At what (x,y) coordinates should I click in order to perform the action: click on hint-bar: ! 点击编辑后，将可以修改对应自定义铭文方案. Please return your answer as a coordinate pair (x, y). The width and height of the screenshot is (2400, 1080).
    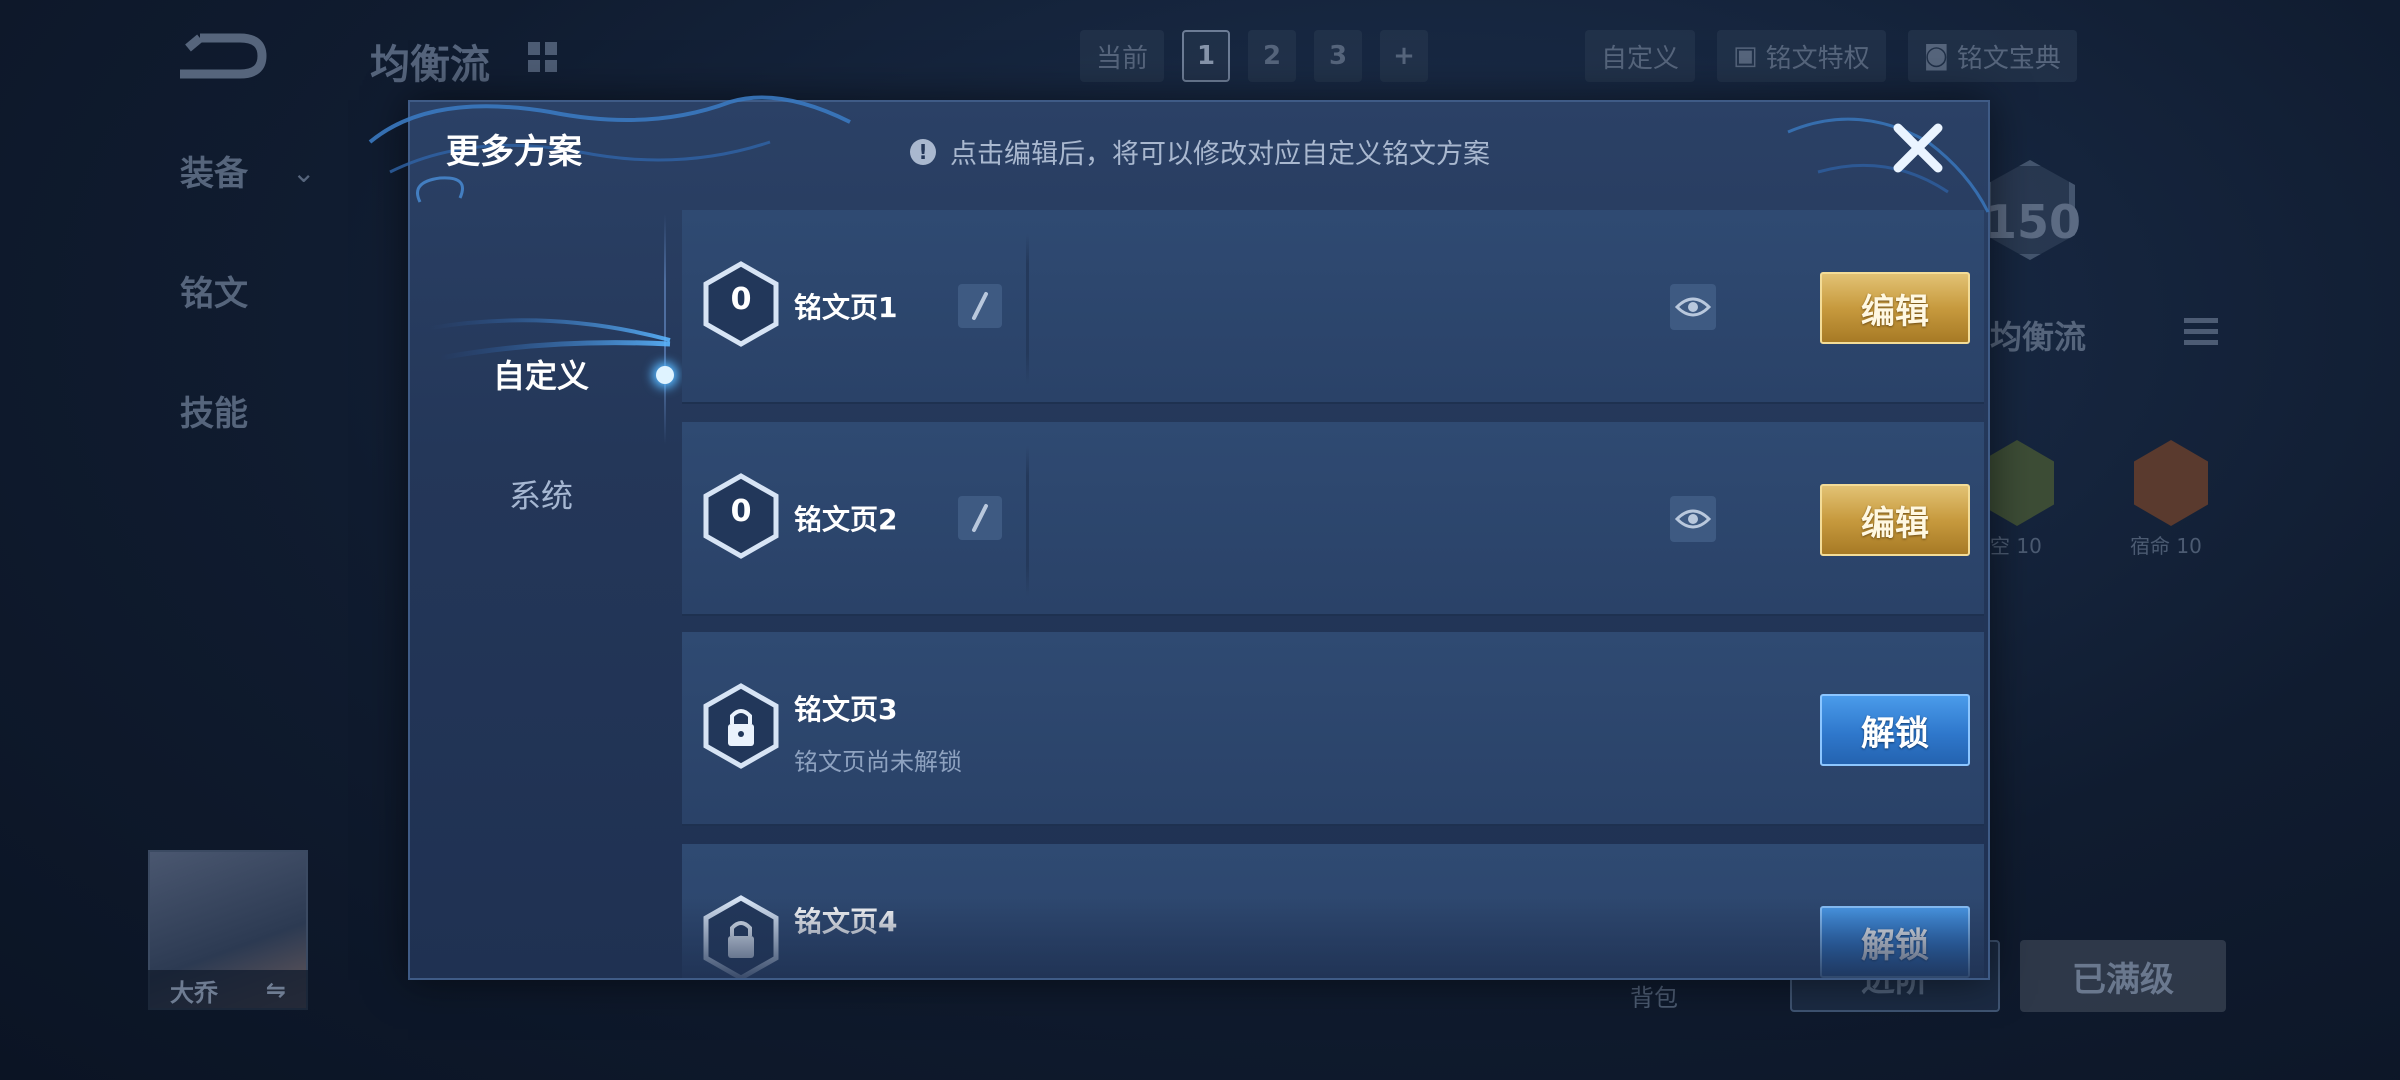
    Looking at the image, I should click on (1200, 151).